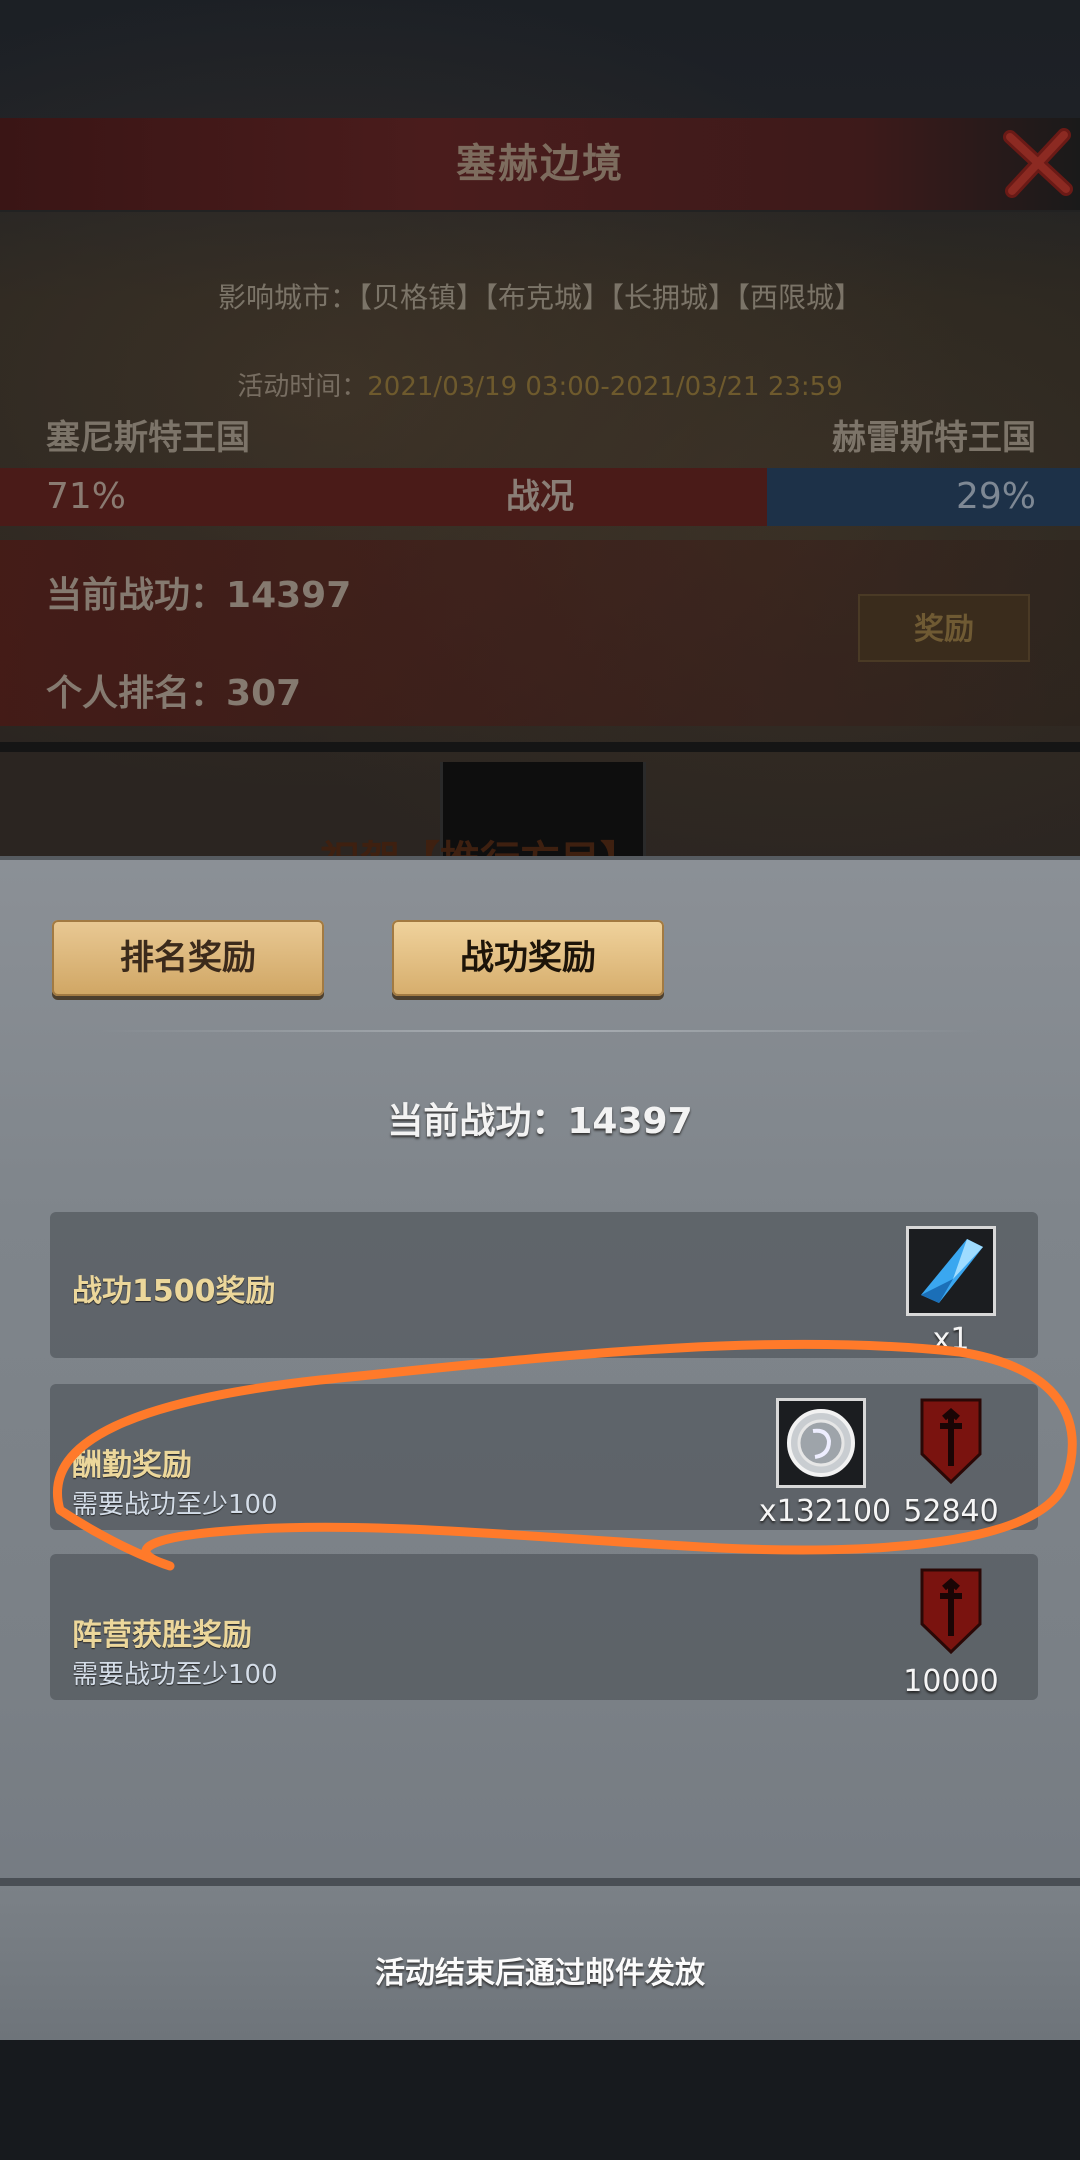 The width and height of the screenshot is (1080, 2160). What do you see at coordinates (287, 297) in the screenshot?
I see `cities-label: 影响城市：` at bounding box center [287, 297].